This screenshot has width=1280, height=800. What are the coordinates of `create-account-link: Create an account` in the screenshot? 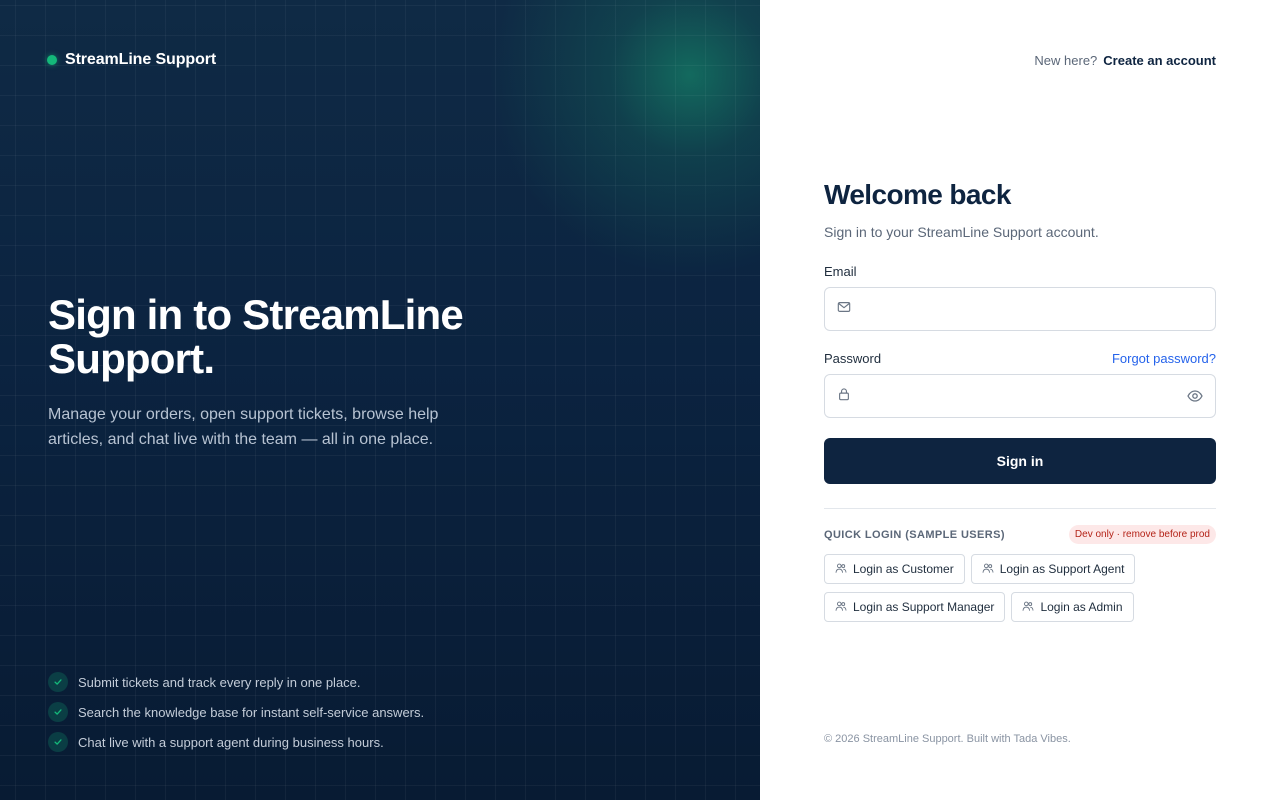 It's located at (1159, 60).